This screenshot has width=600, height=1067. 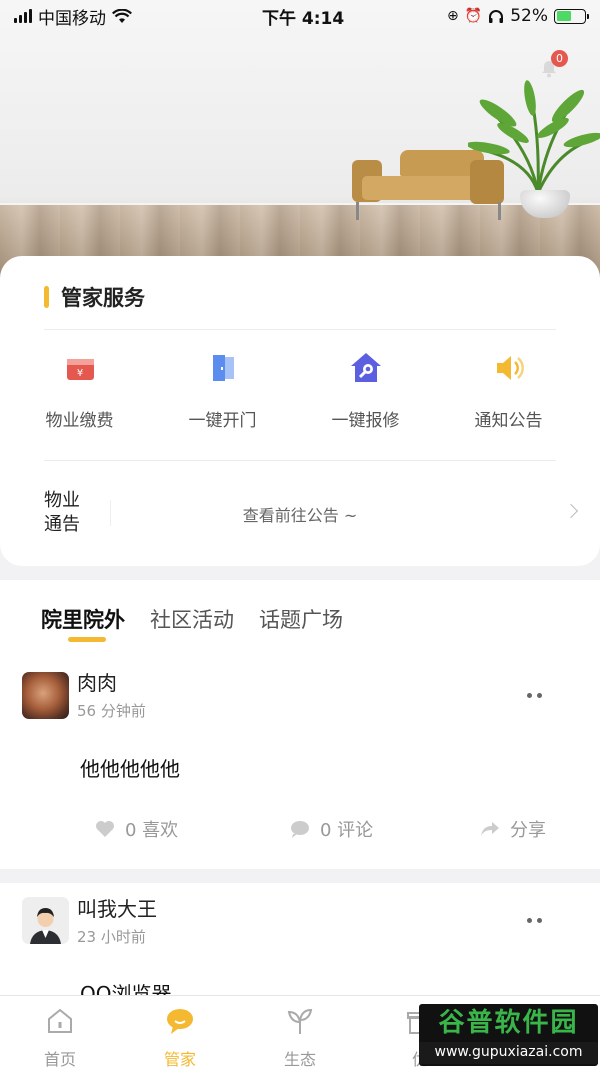 What do you see at coordinates (62, 524) in the screenshot?
I see `notice-label-line2: 通告` at bounding box center [62, 524].